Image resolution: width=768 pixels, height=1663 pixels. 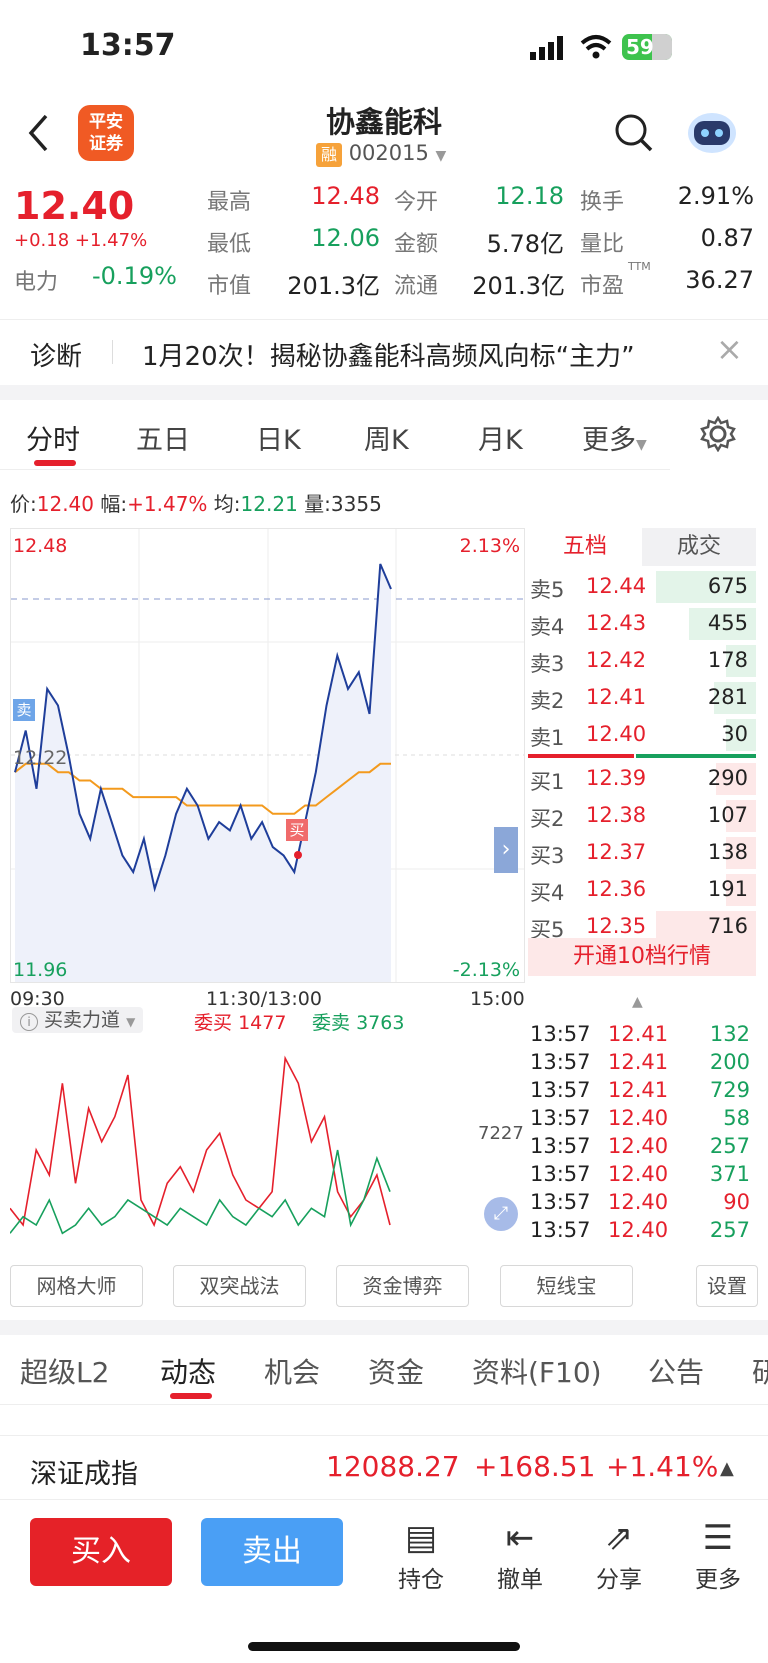 I want to click on buy-signal-tag: 买, so click(x=297, y=830).